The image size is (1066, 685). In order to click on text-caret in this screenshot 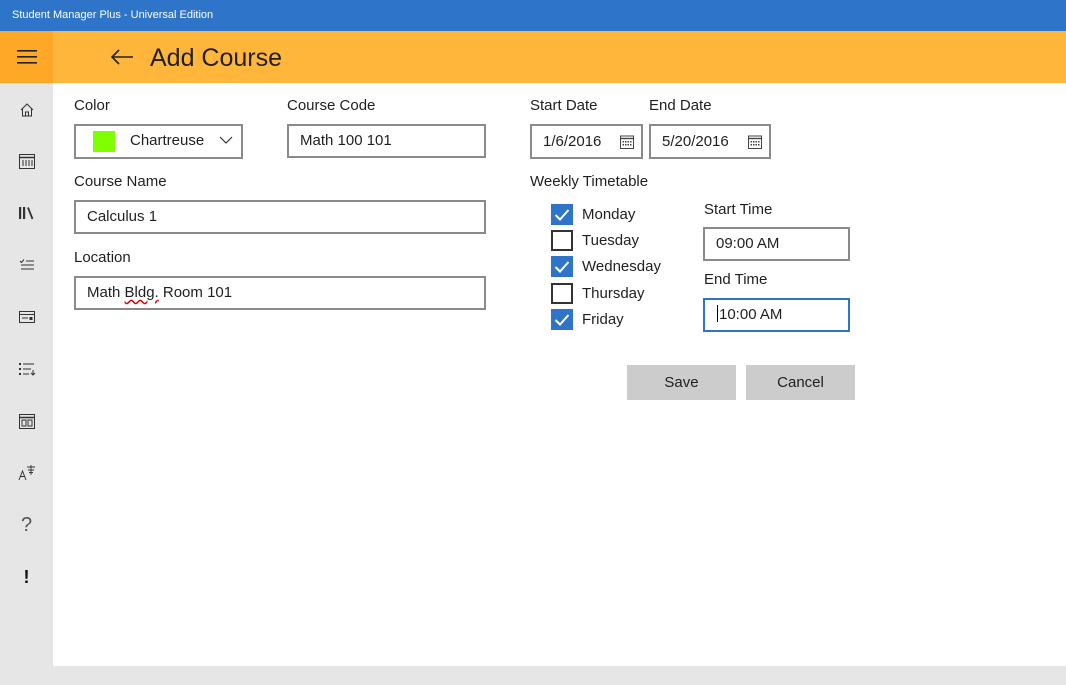, I will do `click(717, 313)`.